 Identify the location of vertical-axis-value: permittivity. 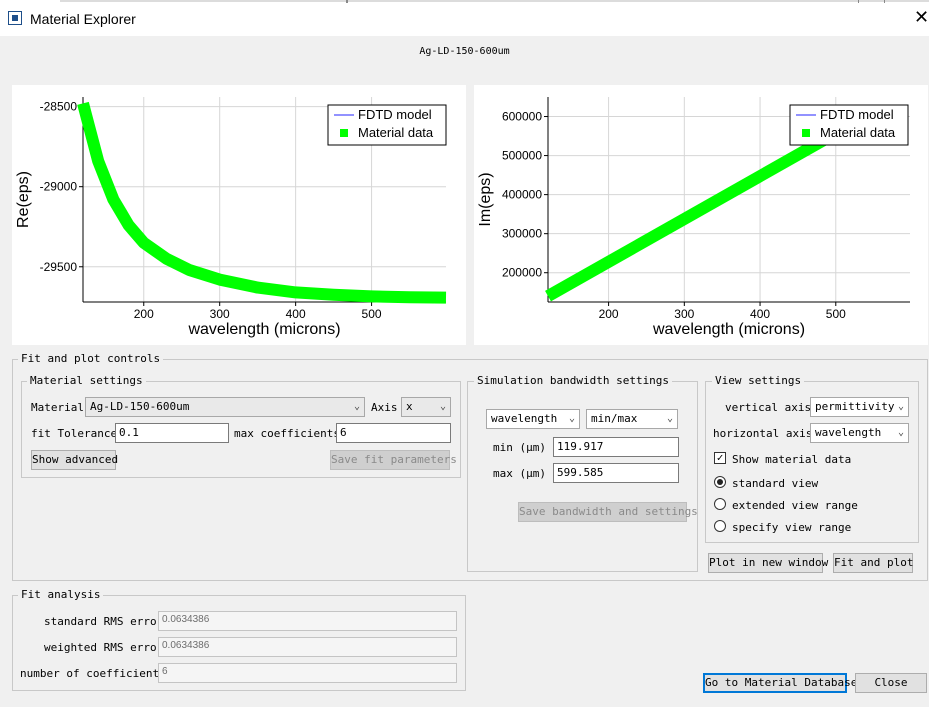
(855, 406).